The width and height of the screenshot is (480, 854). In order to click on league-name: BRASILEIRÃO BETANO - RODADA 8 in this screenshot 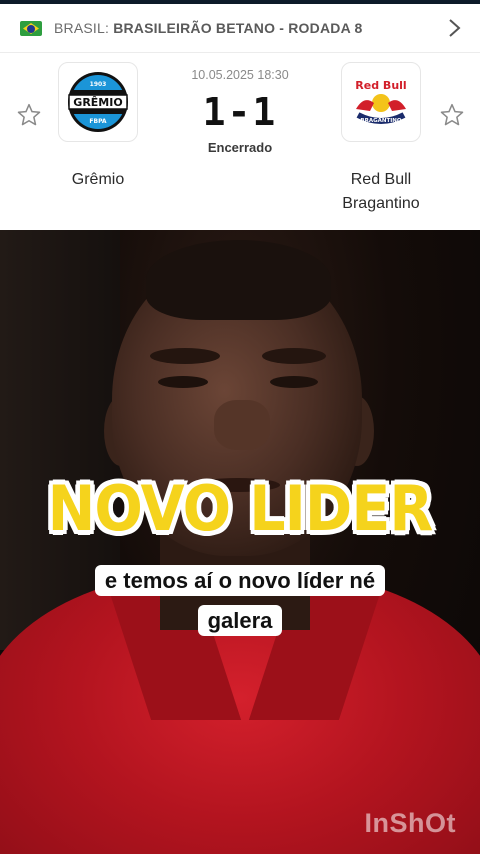, I will do `click(238, 28)`.